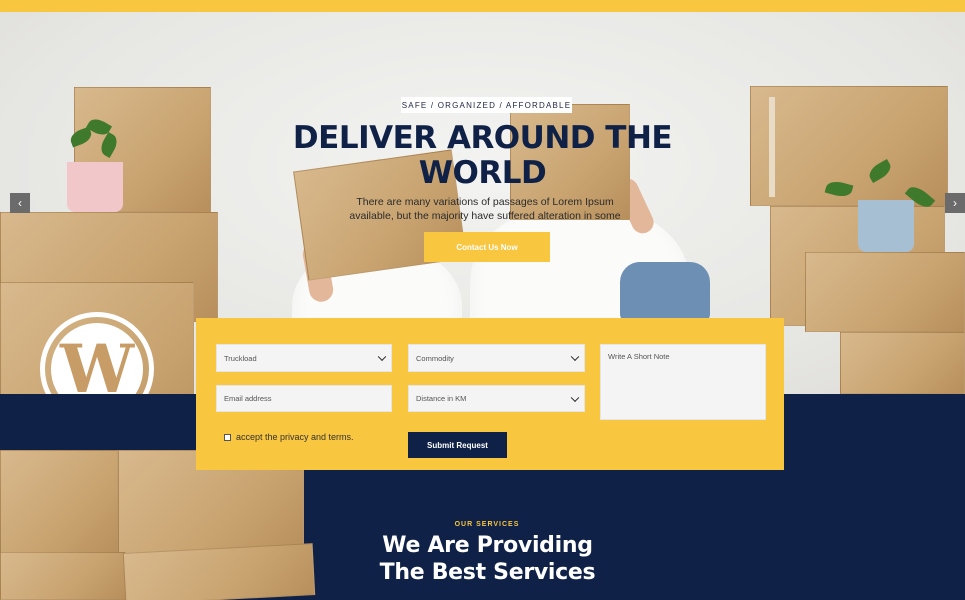  Describe the element at coordinates (295, 437) in the screenshot. I see `privacy-label: accept the privacy and terms.` at that location.